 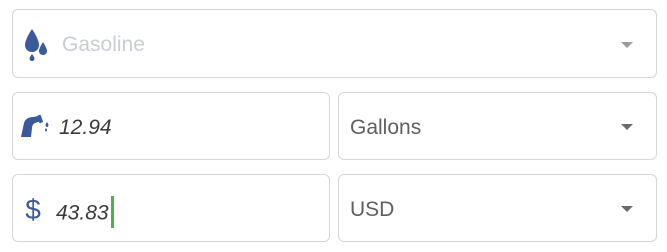 What do you see at coordinates (627, 127) in the screenshot?
I see `unit-chevron-down-icon` at bounding box center [627, 127].